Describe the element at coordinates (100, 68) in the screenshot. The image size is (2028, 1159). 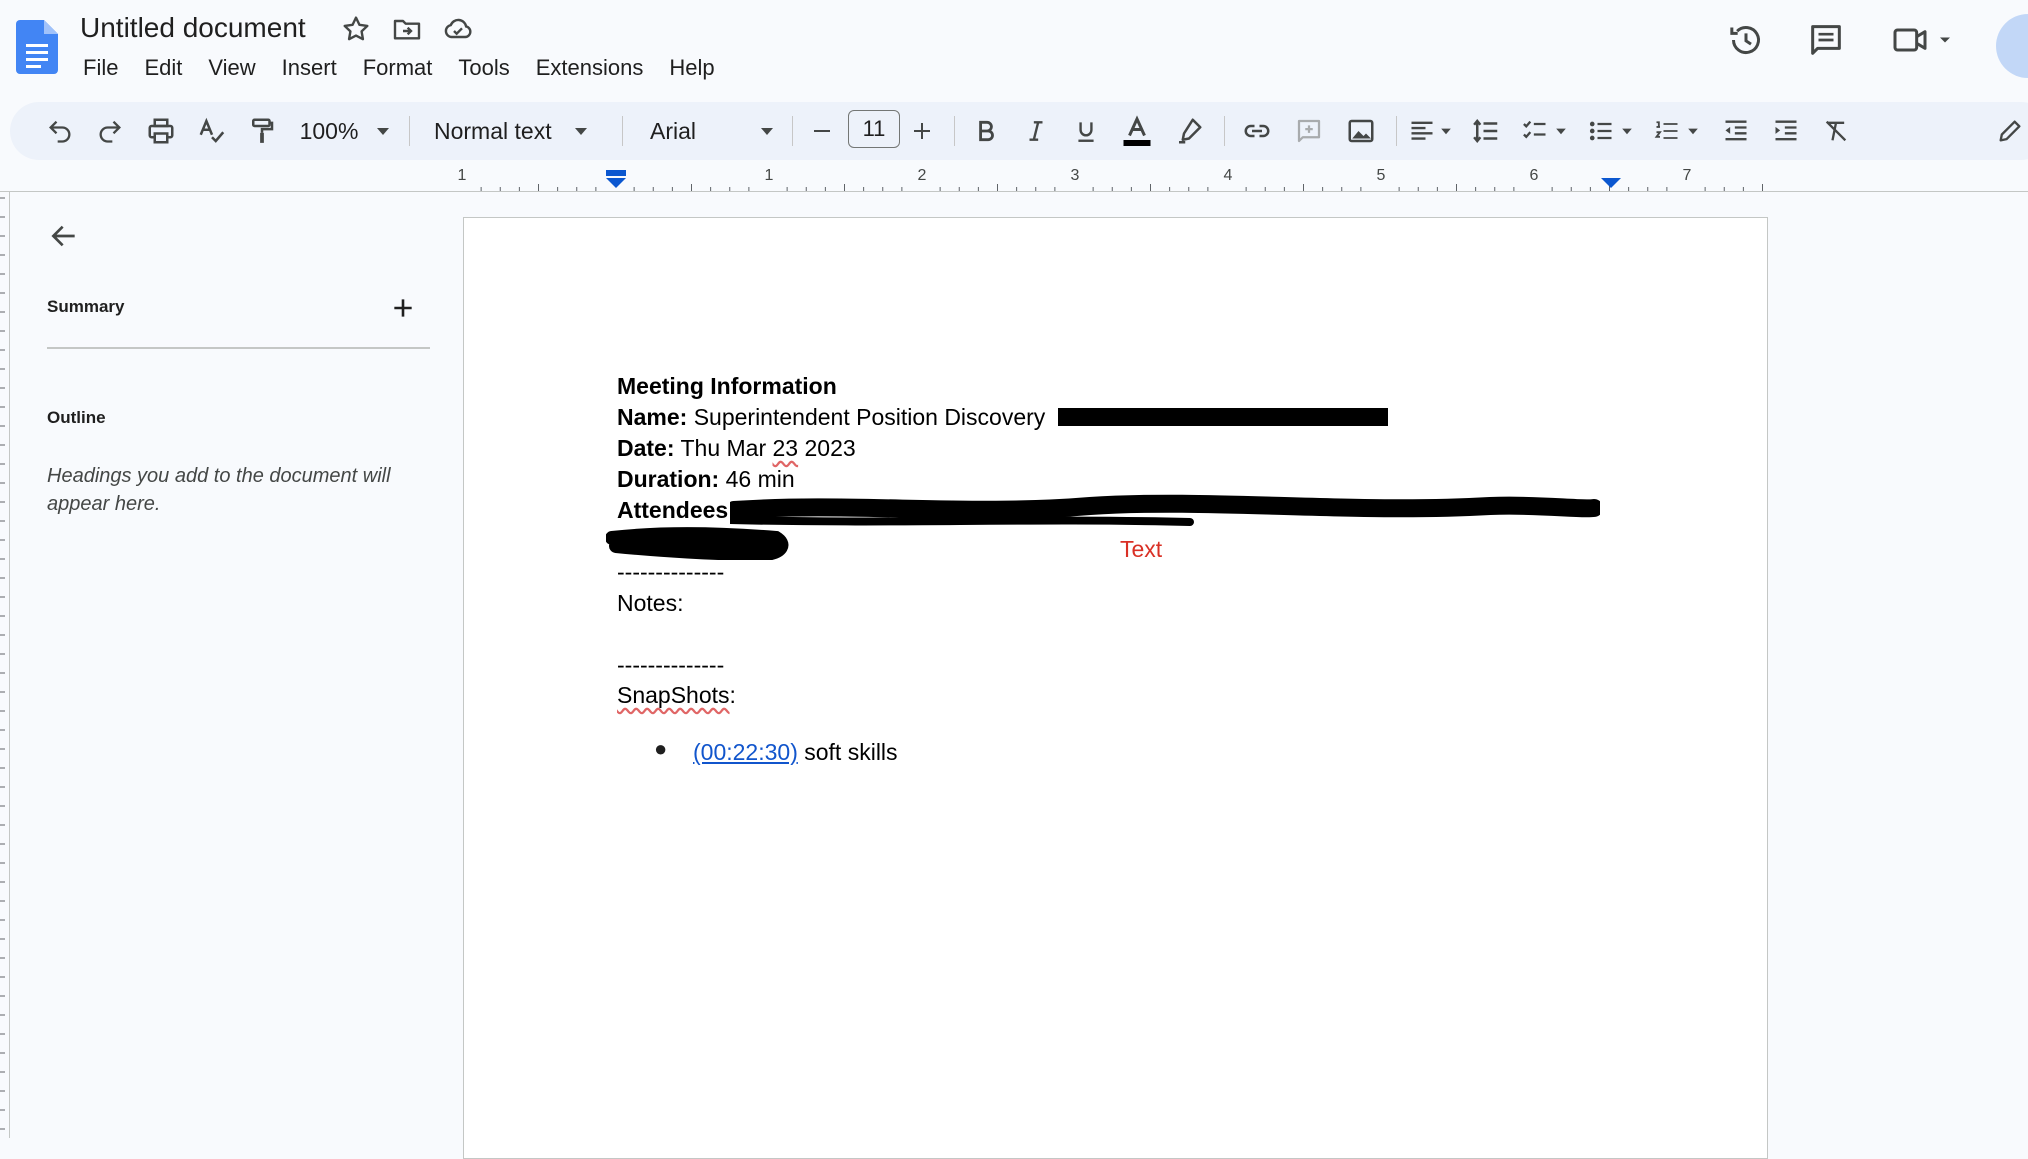
I see `menu-file: File` at that location.